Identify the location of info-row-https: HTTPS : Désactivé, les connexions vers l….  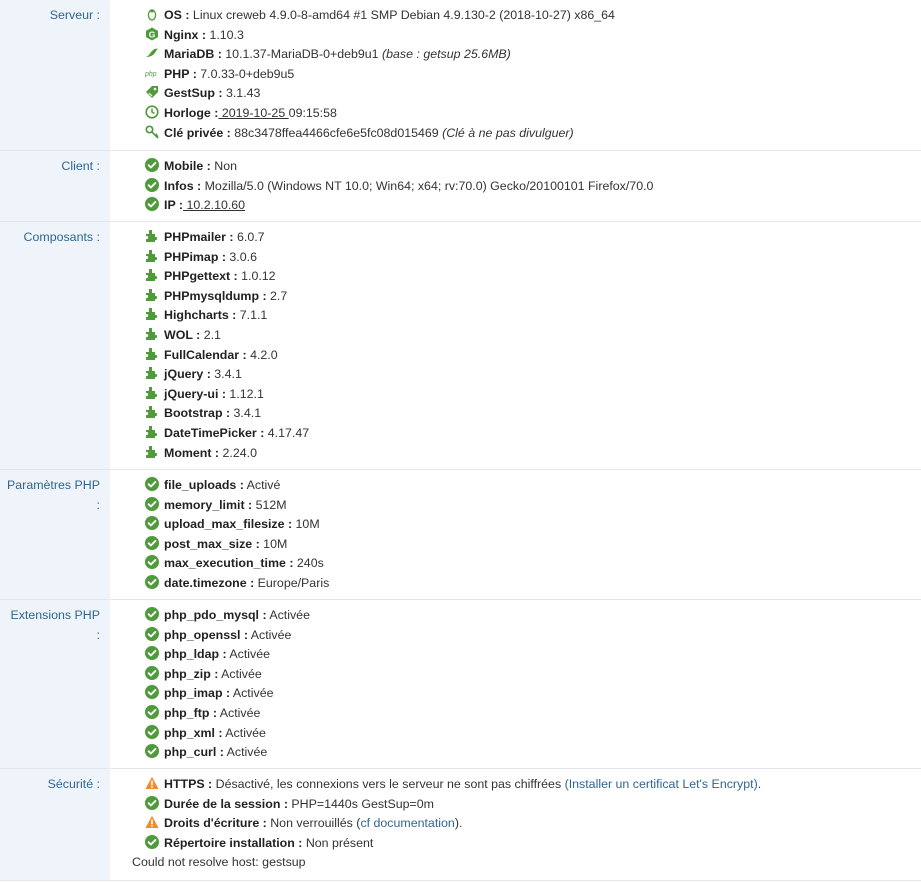
(453, 785).